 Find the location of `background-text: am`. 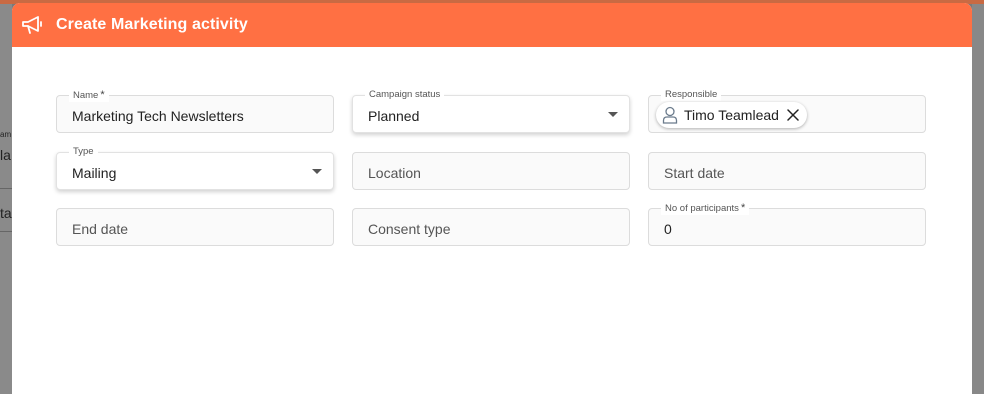

background-text: am is located at coordinates (6, 134).